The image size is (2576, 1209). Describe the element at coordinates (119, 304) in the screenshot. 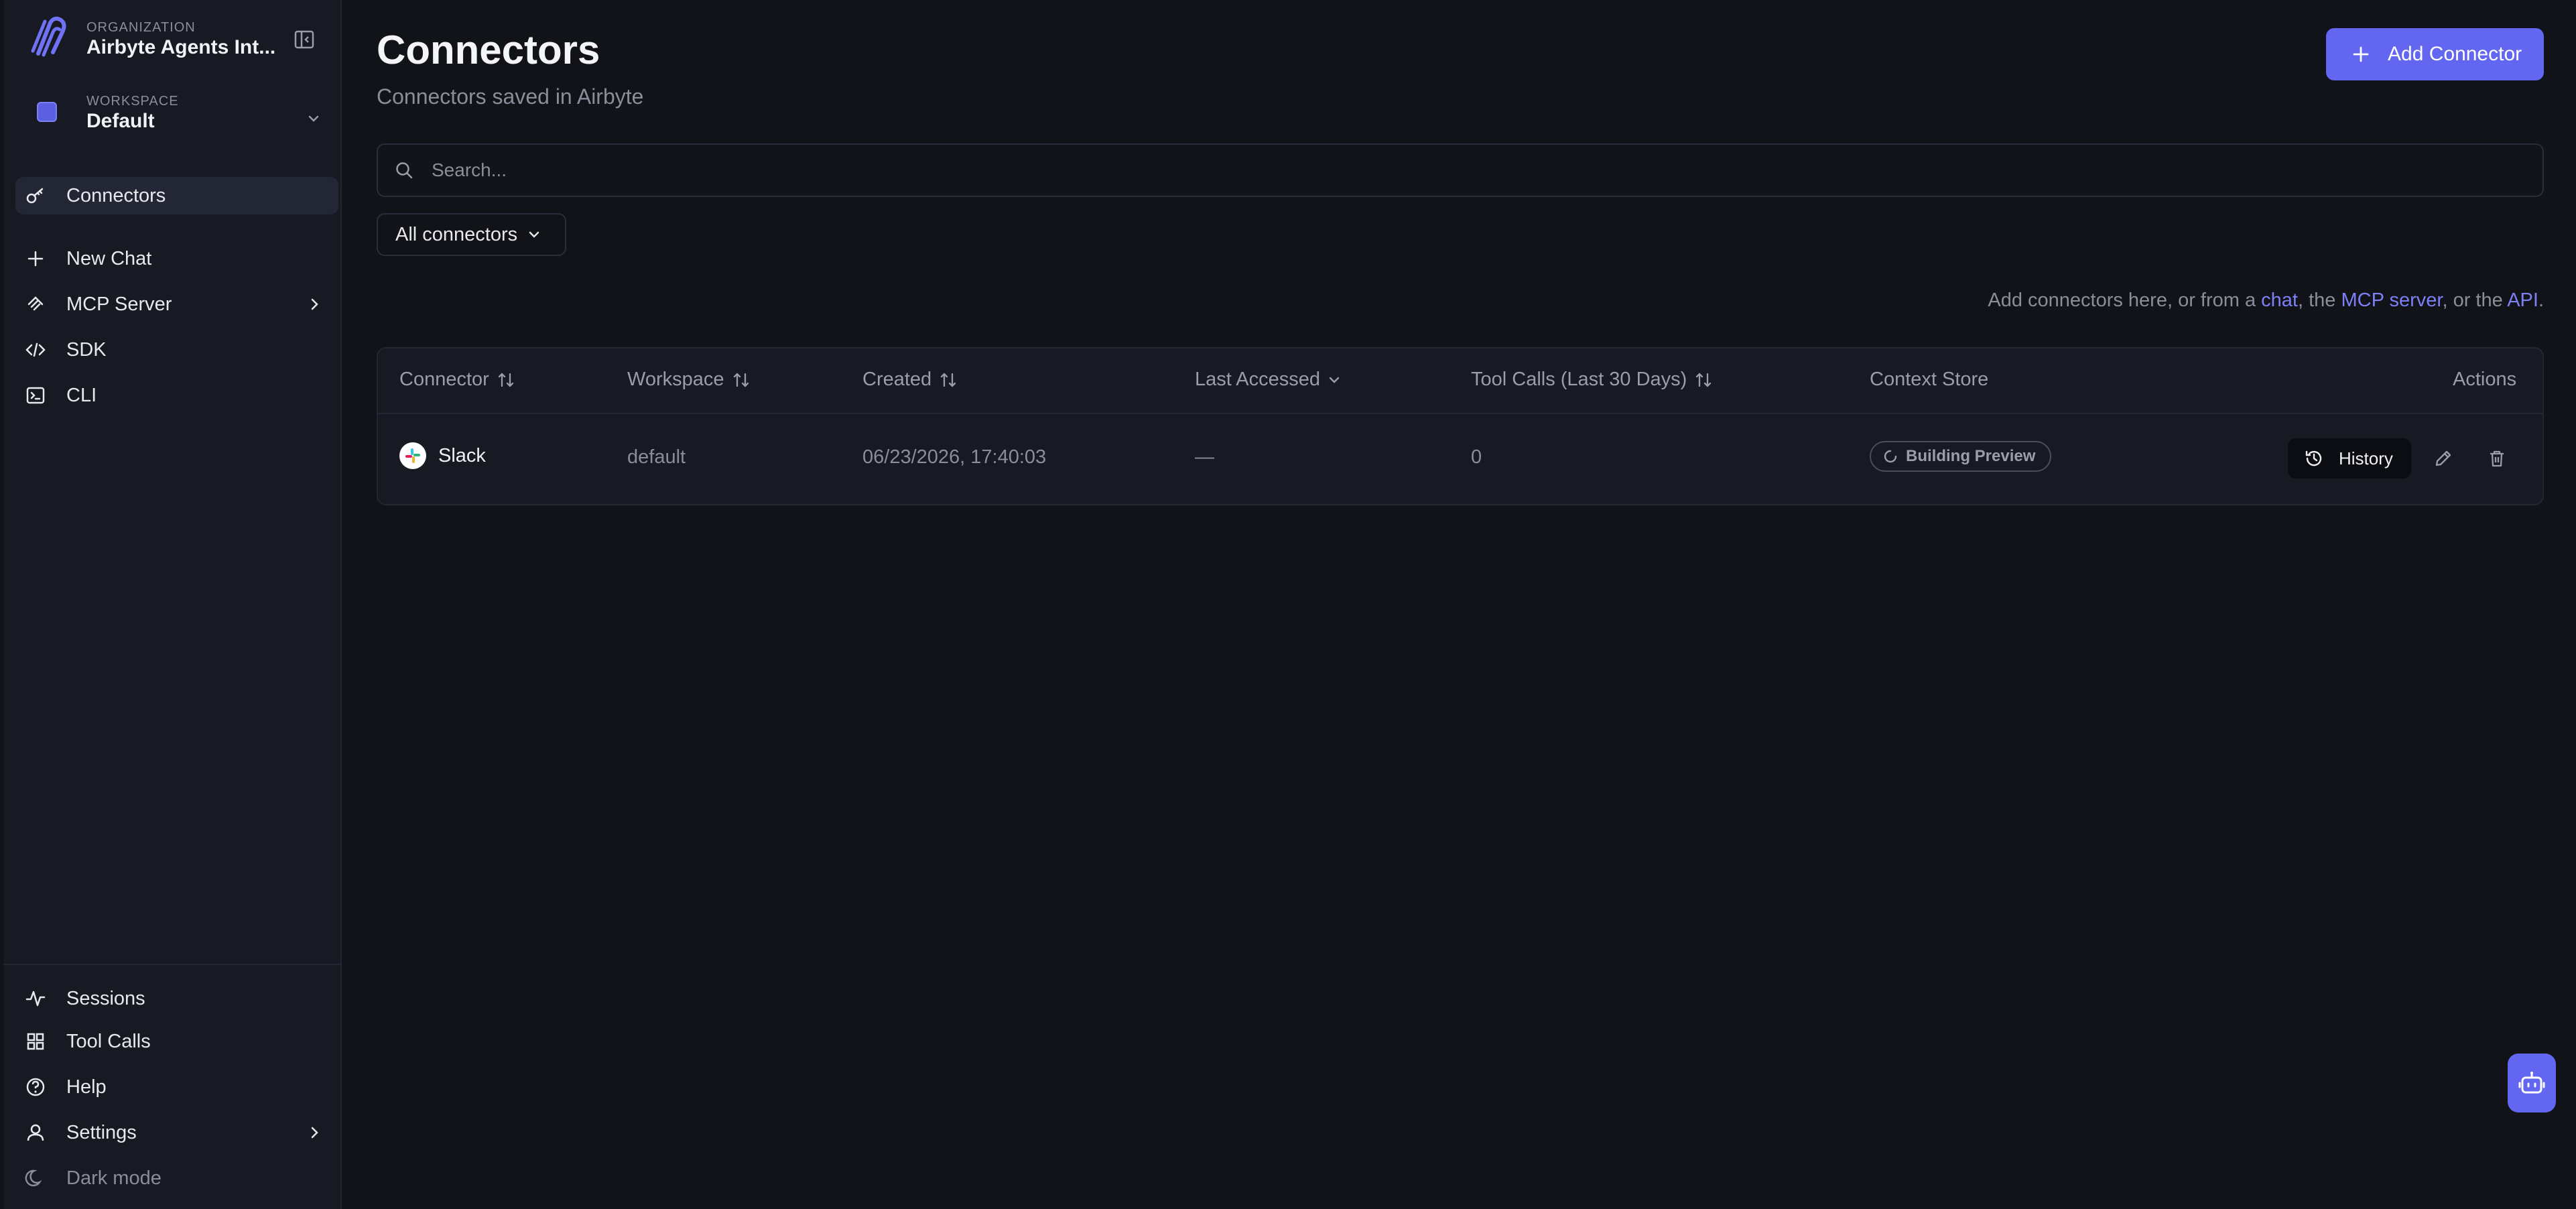

I see `sidebar-item-label: MCP Server` at that location.